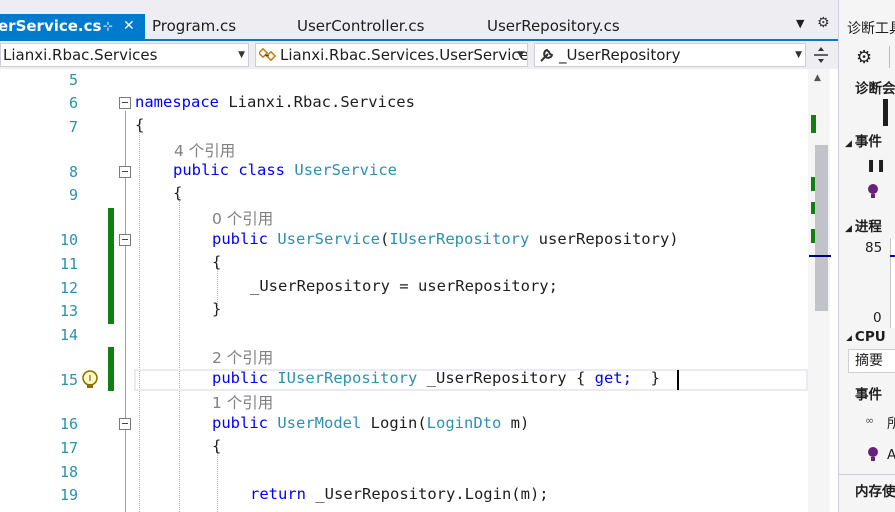 Image resolution: width=895 pixels, height=512 pixels. What do you see at coordinates (868, 395) in the screenshot?
I see `events-label: 事件` at bounding box center [868, 395].